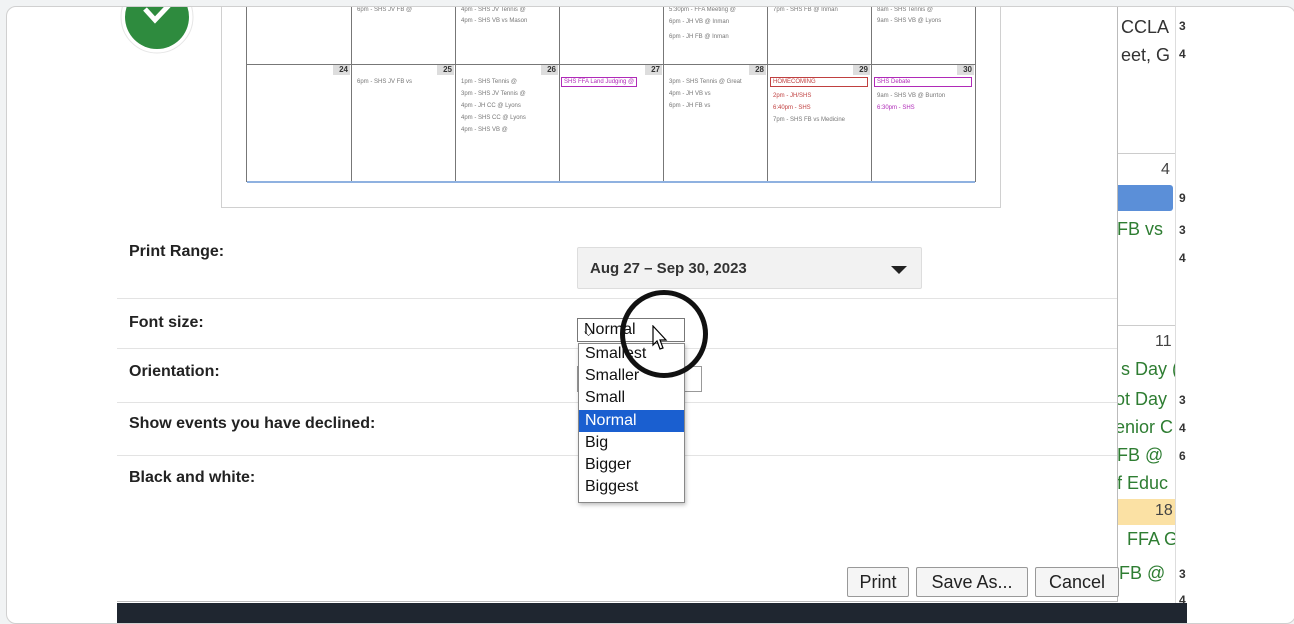  Describe the element at coordinates (1143, 483) in the screenshot. I see `bg-text: f Educ` at that location.